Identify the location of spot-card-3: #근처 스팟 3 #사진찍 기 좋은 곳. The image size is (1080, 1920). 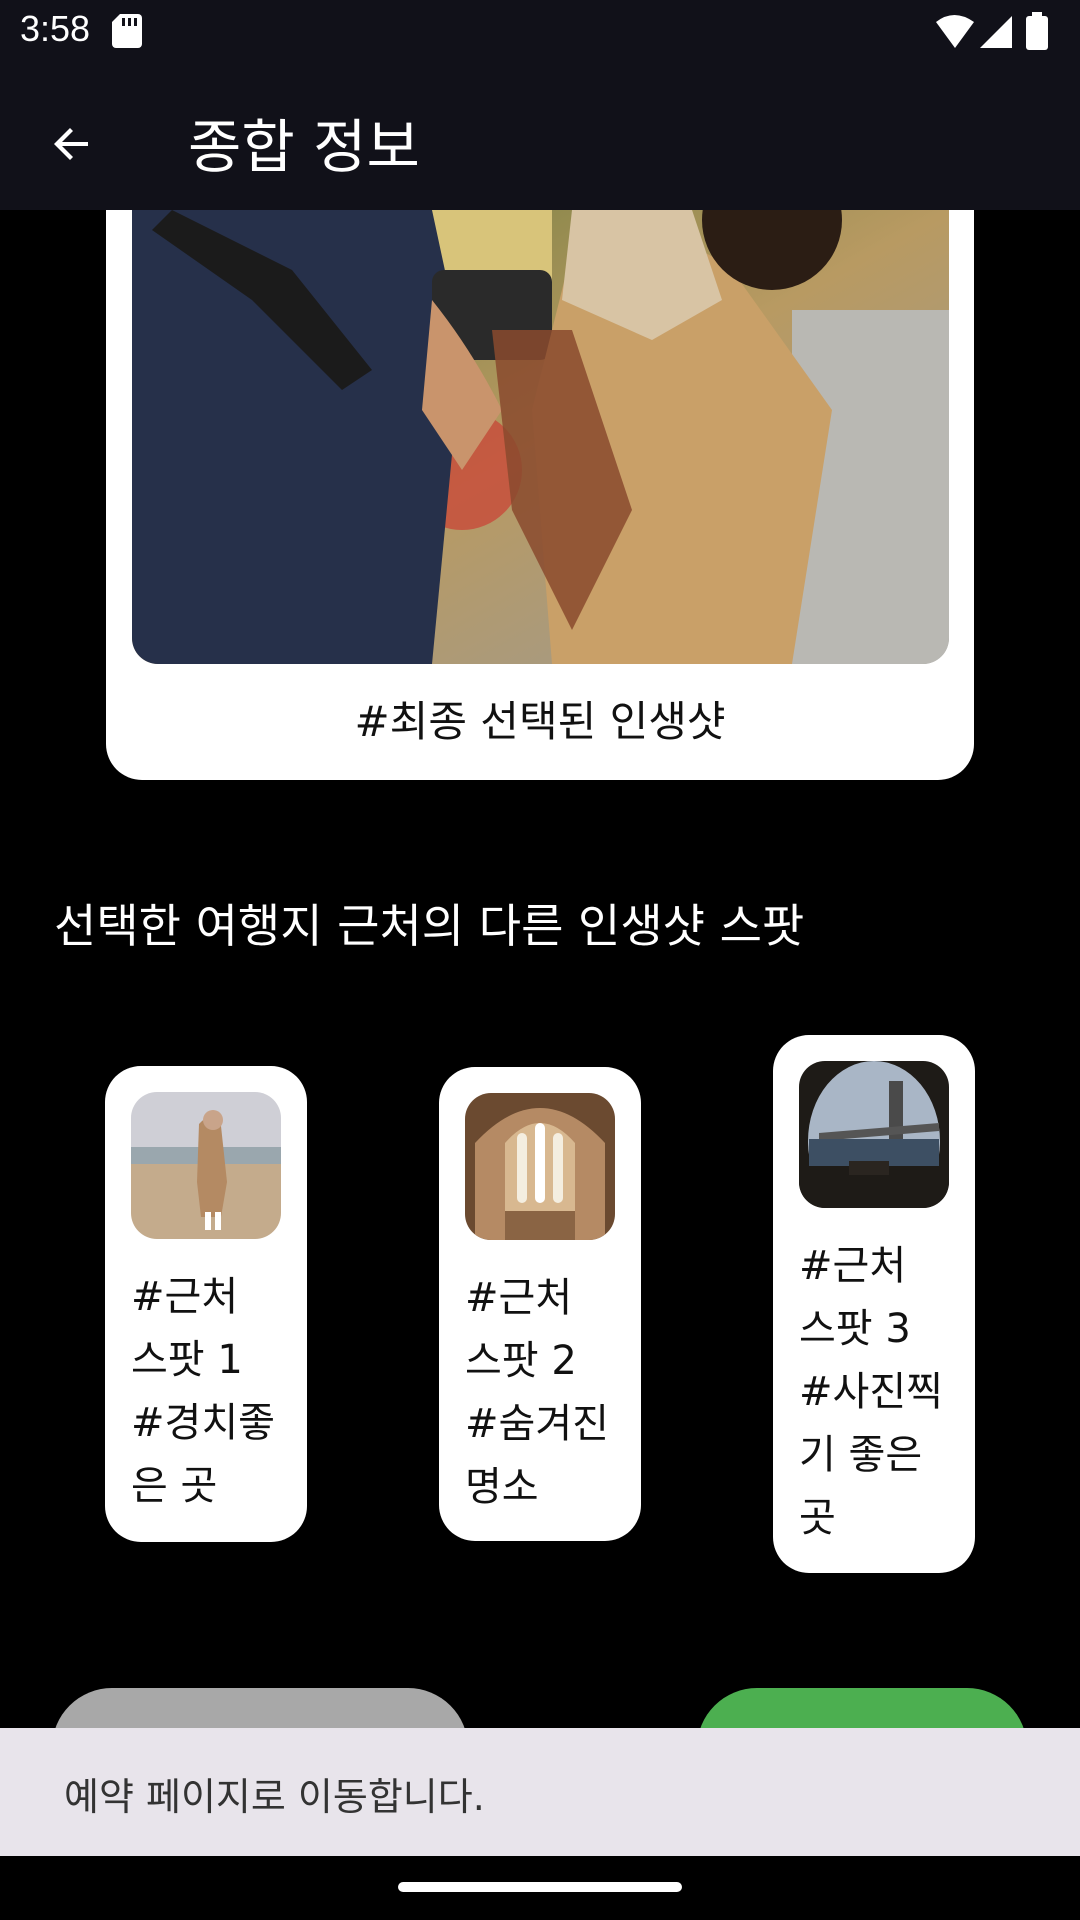
(874, 1304).